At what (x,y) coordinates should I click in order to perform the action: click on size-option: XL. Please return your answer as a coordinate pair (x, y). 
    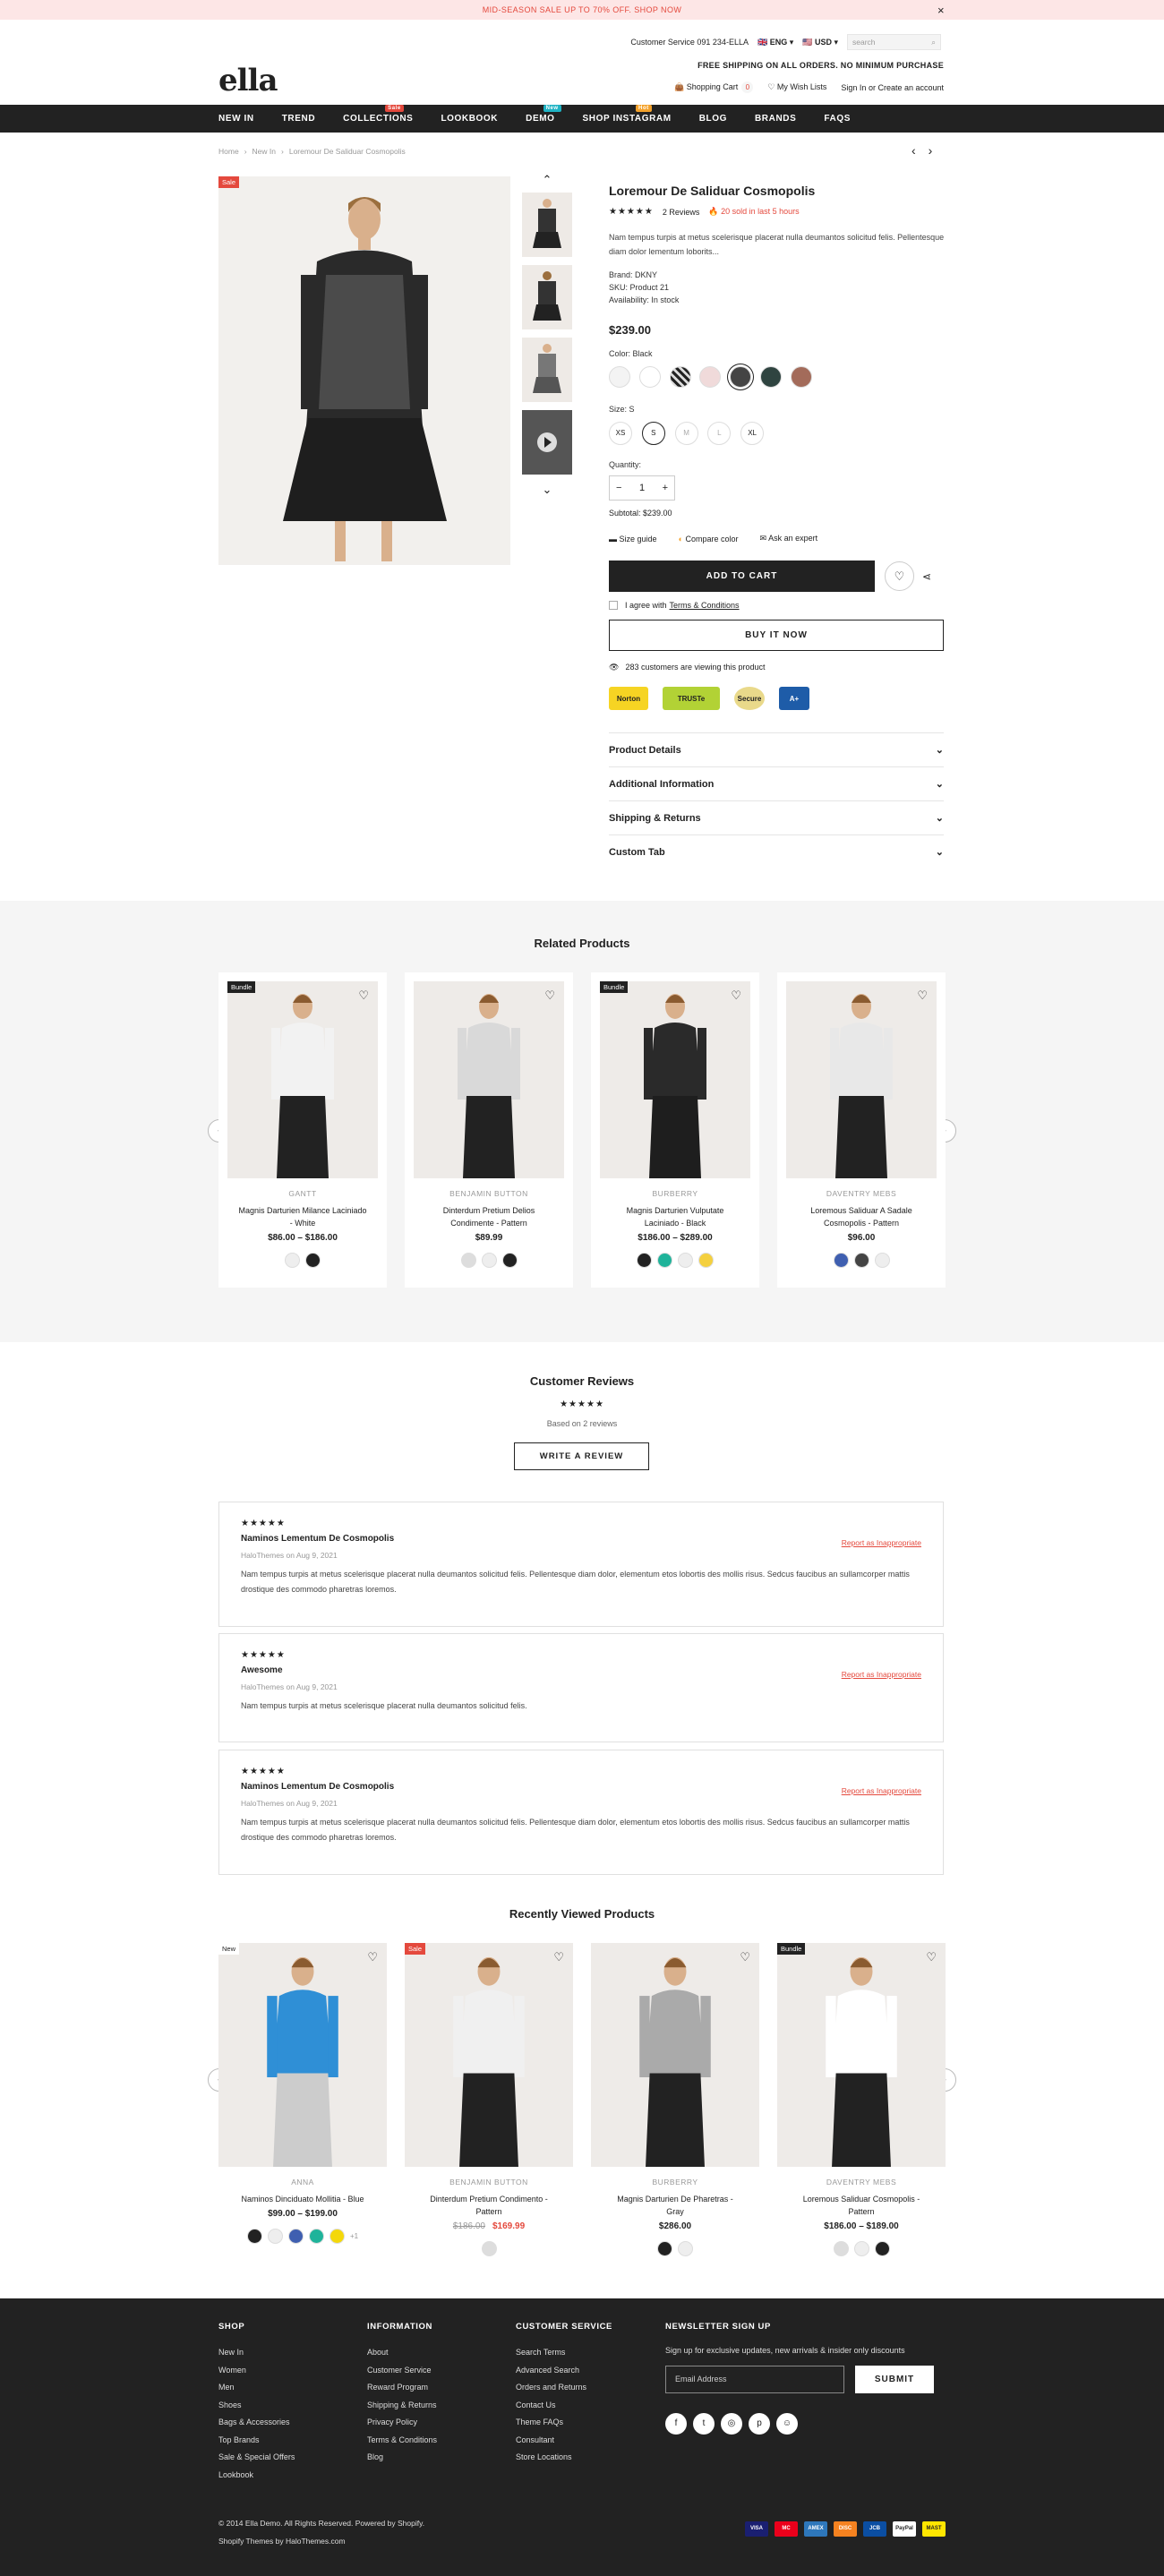
    Looking at the image, I should click on (752, 434).